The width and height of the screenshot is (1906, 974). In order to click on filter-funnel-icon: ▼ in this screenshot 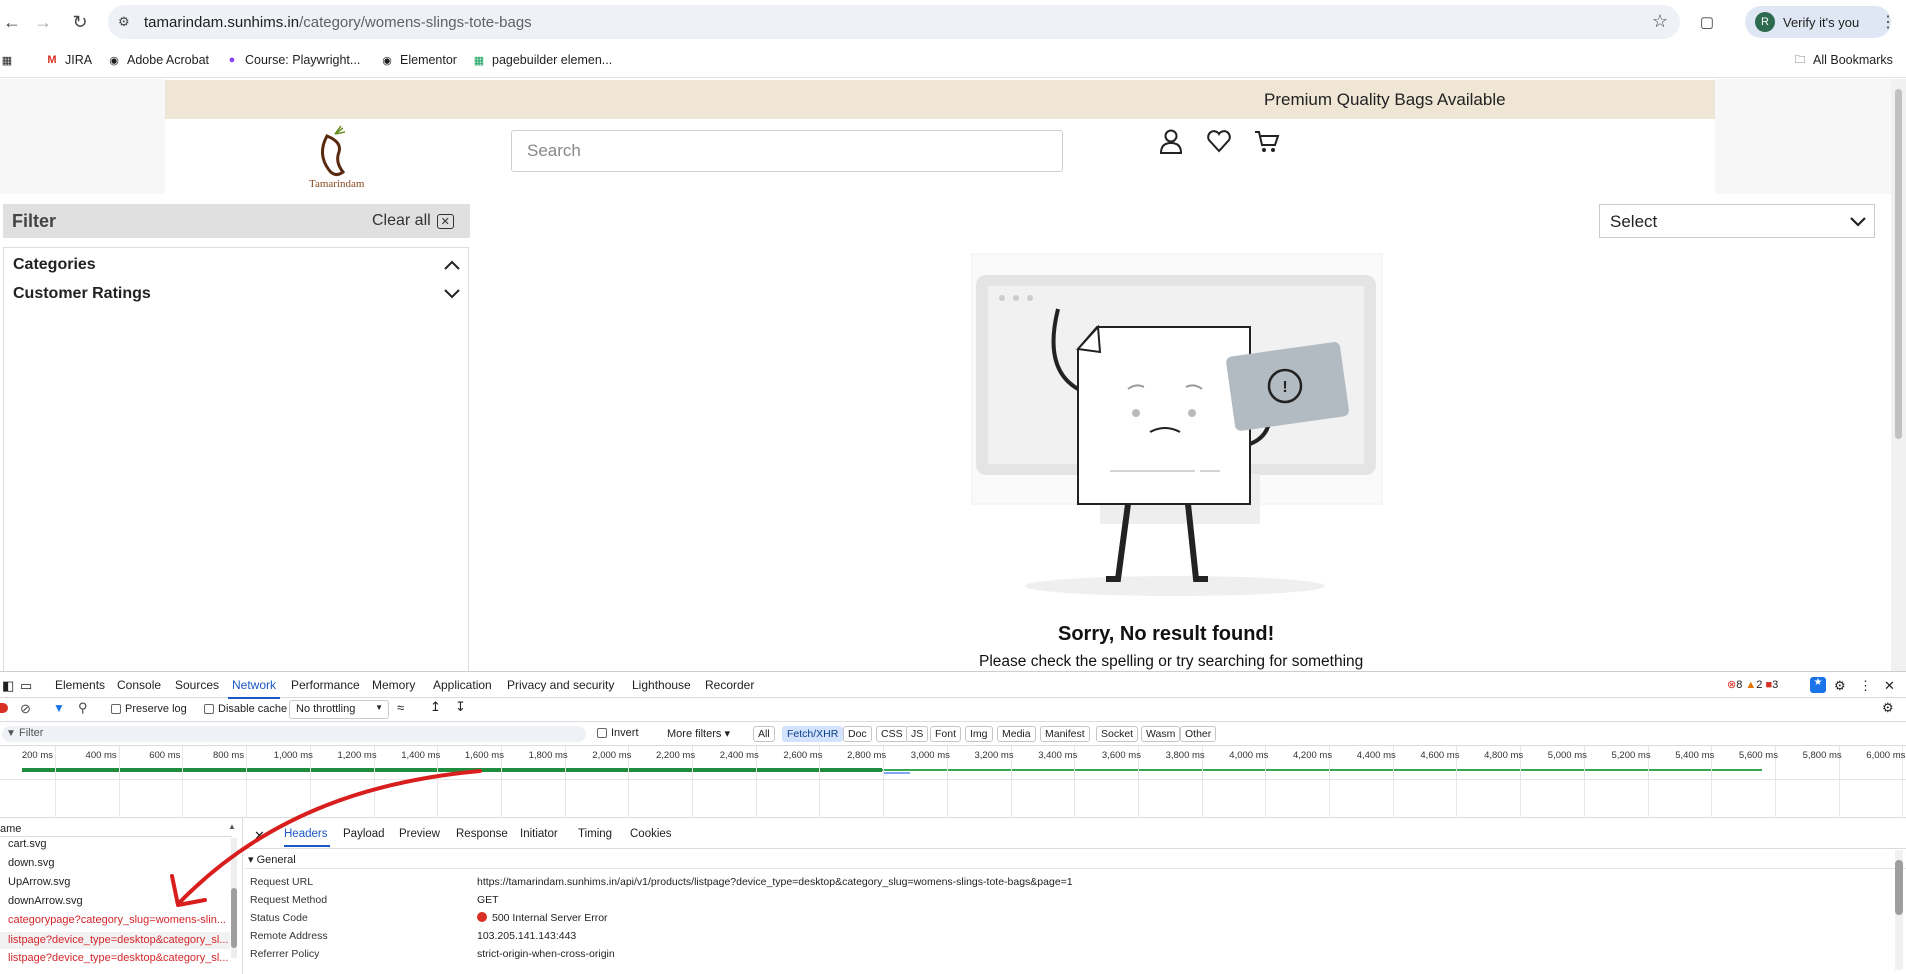, I will do `click(59, 708)`.